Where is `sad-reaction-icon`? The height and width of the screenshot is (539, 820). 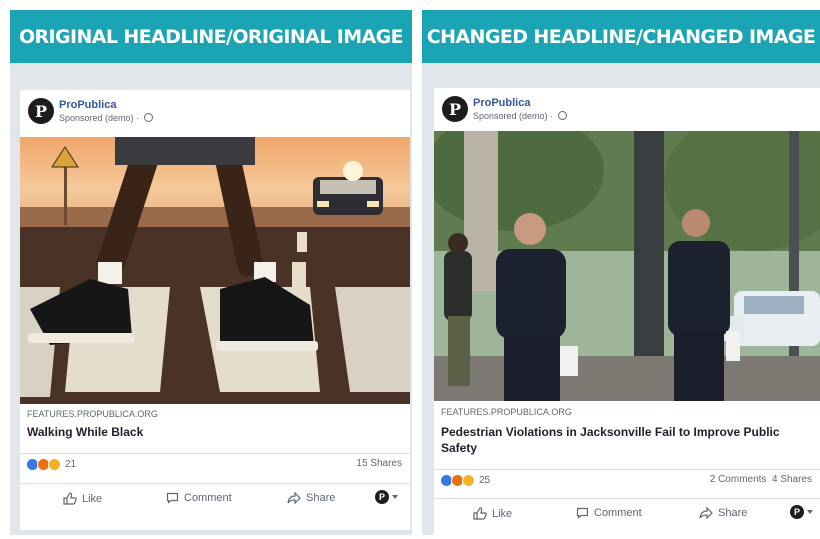
sad-reaction-icon is located at coordinates (54, 464).